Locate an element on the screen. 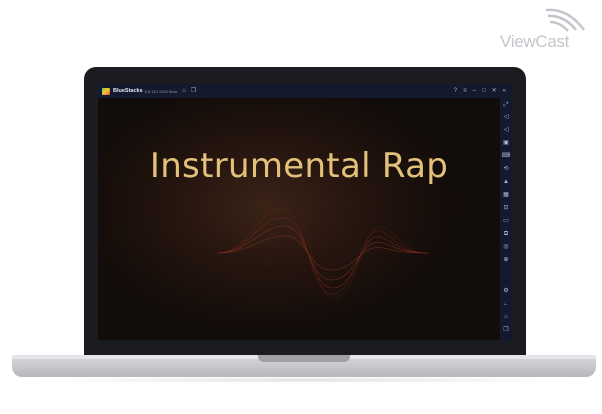  watermark-text: ViewCast is located at coordinates (535, 41).